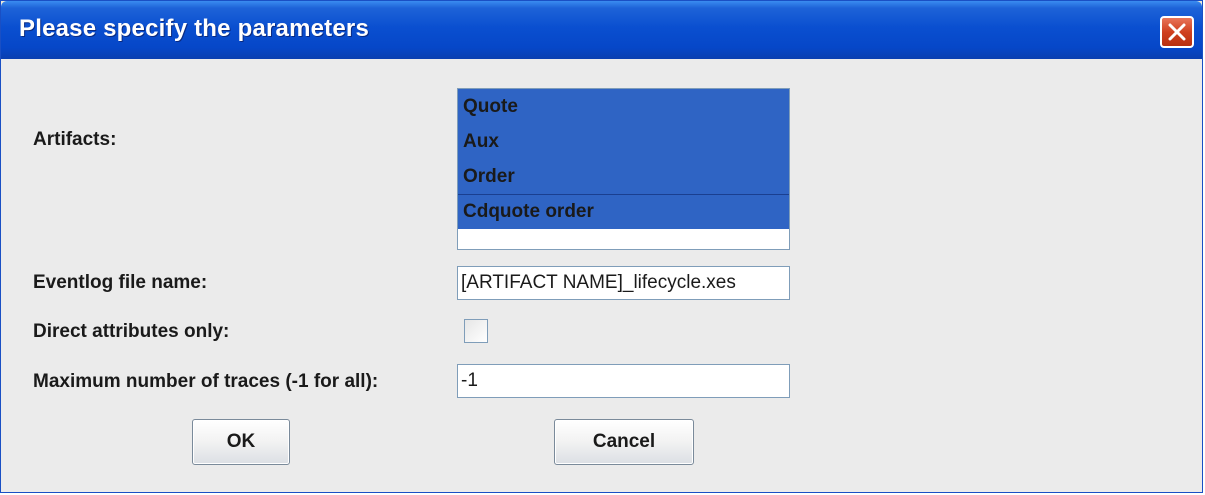 The width and height of the screenshot is (1205, 495). What do you see at coordinates (120, 282) in the screenshot?
I see `eventlog-label: Eventlog file name:` at bounding box center [120, 282].